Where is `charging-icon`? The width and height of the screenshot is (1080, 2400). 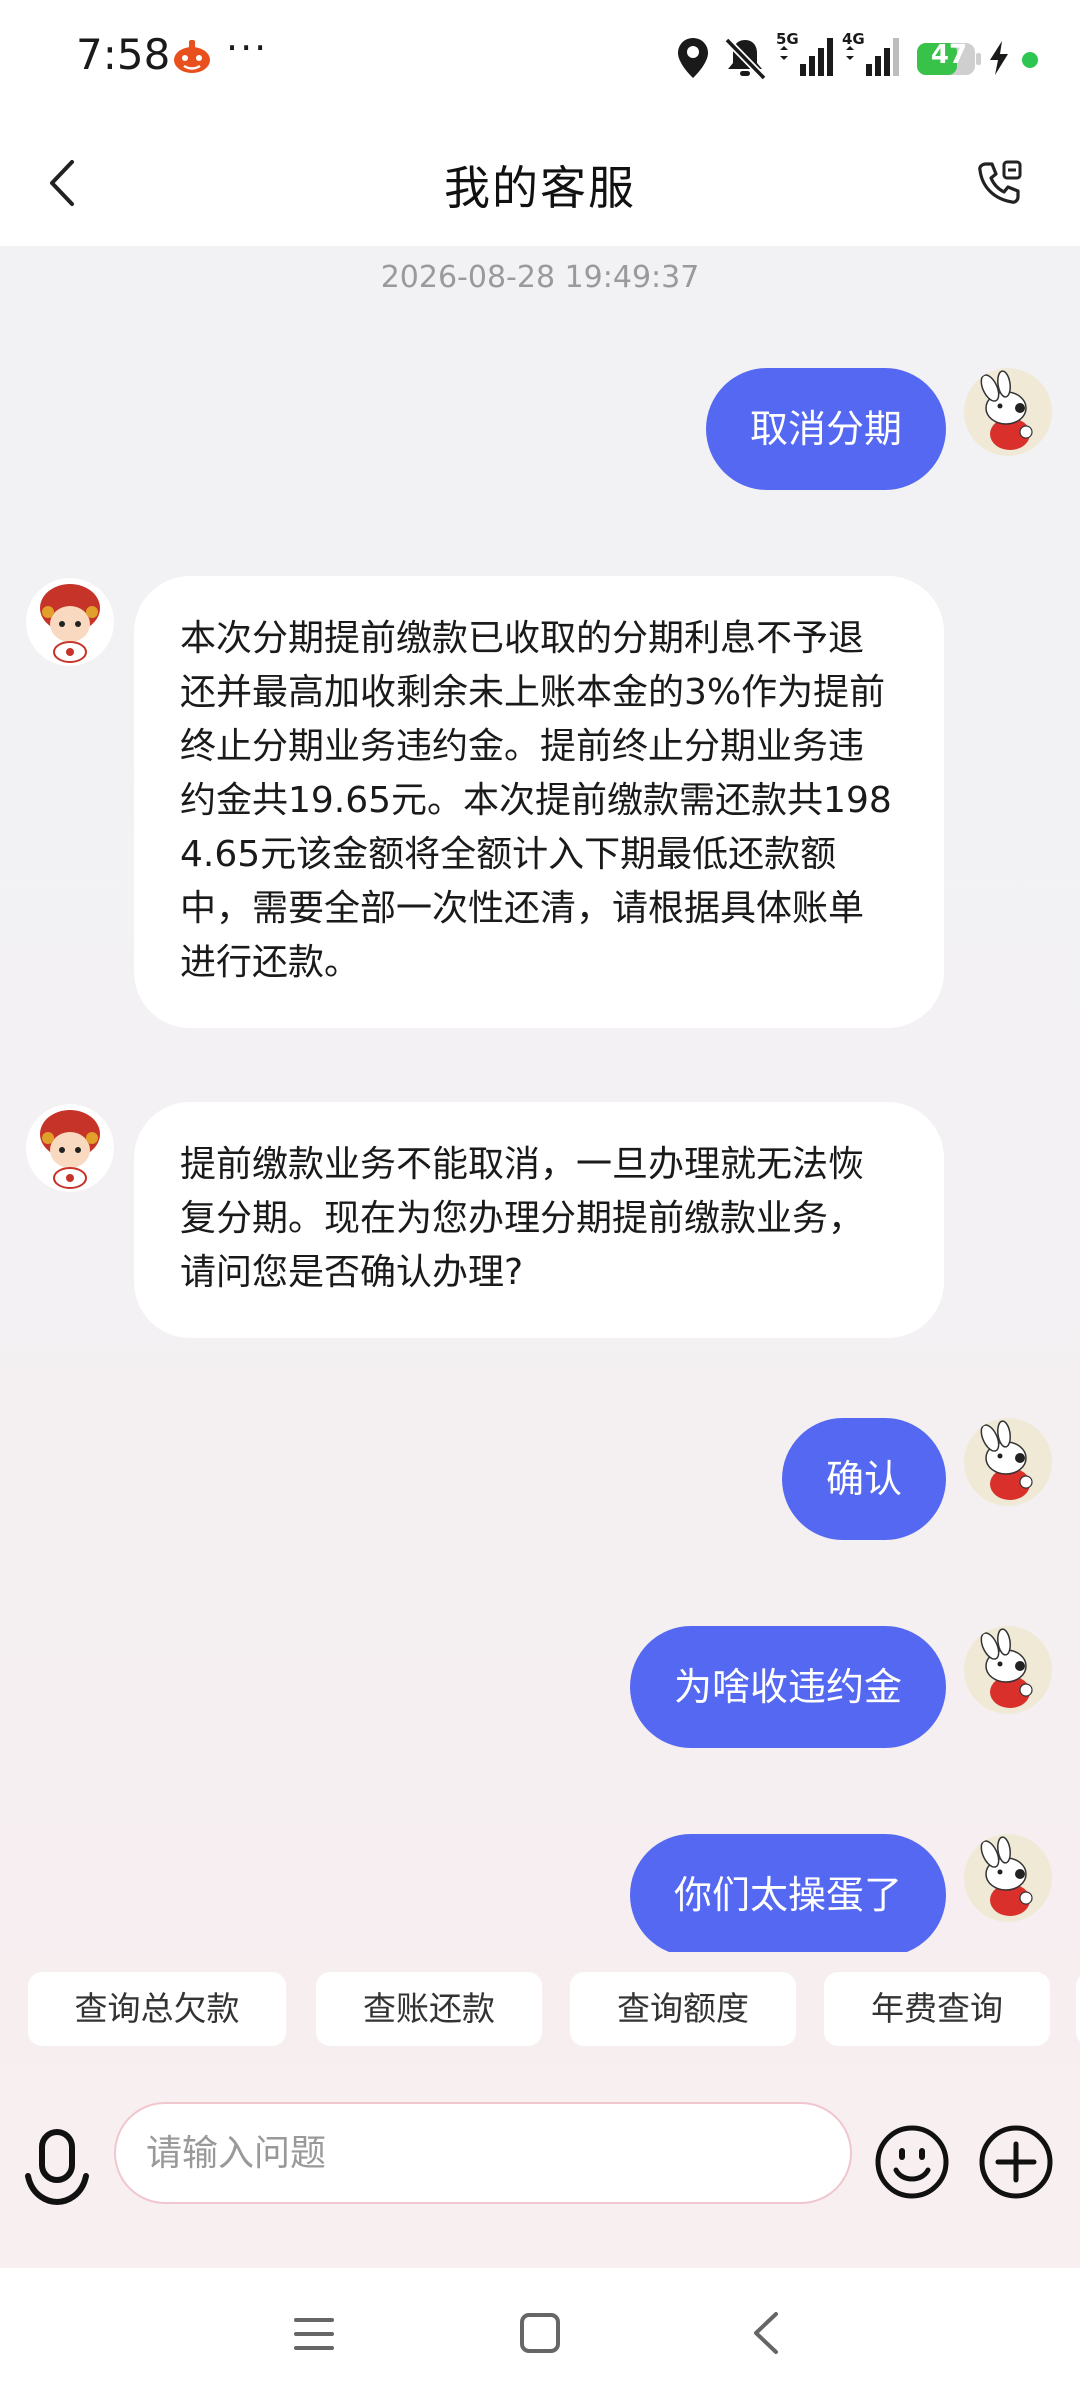
charging-icon is located at coordinates (999, 58).